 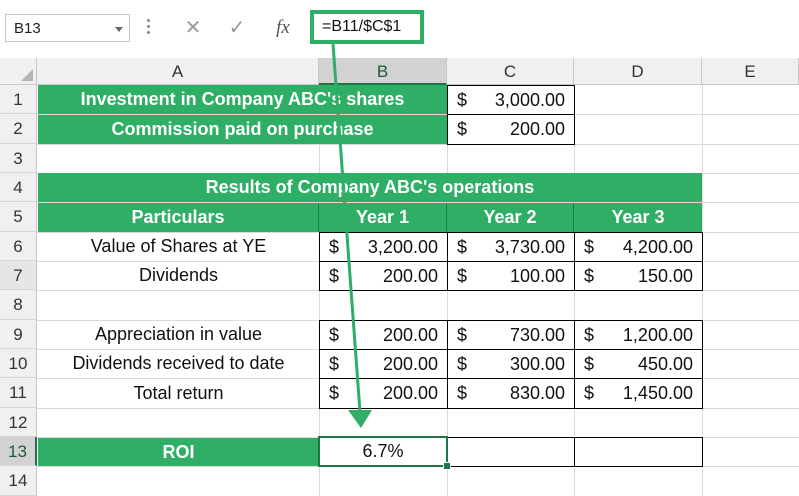 I want to click on cell-d9: $ 1,200.00, so click(x=638, y=335).